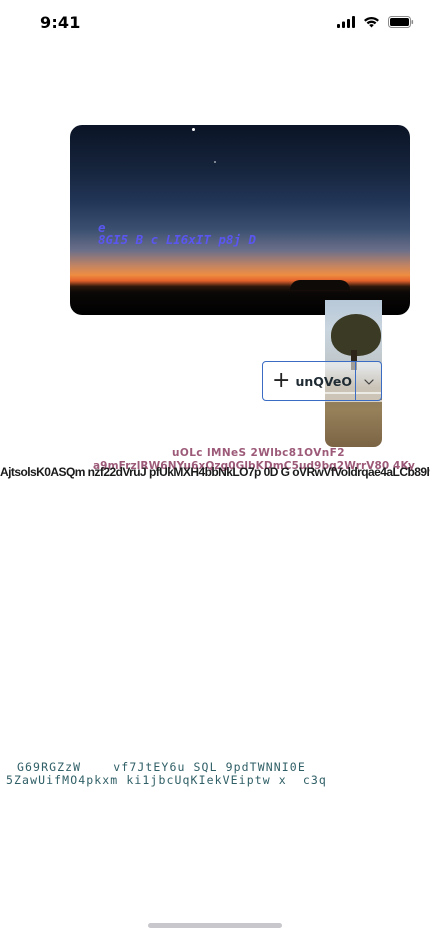 The image size is (430, 932). What do you see at coordinates (215, 22) in the screenshot?
I see `status-bar: 9:41` at bounding box center [215, 22].